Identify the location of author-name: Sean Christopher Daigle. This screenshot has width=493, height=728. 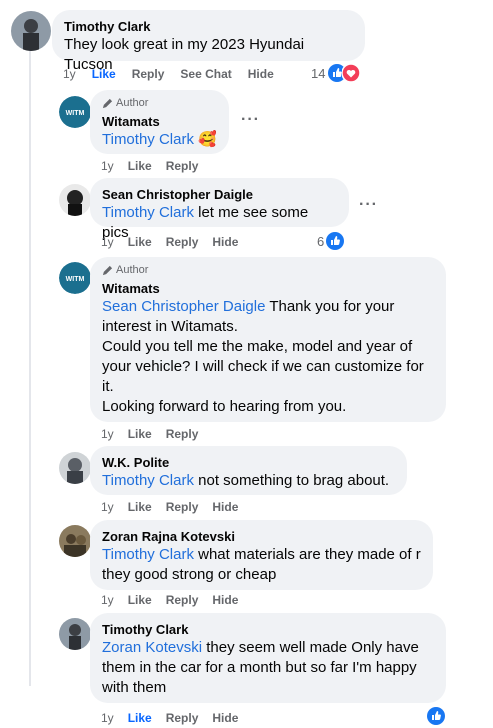
(219, 194).